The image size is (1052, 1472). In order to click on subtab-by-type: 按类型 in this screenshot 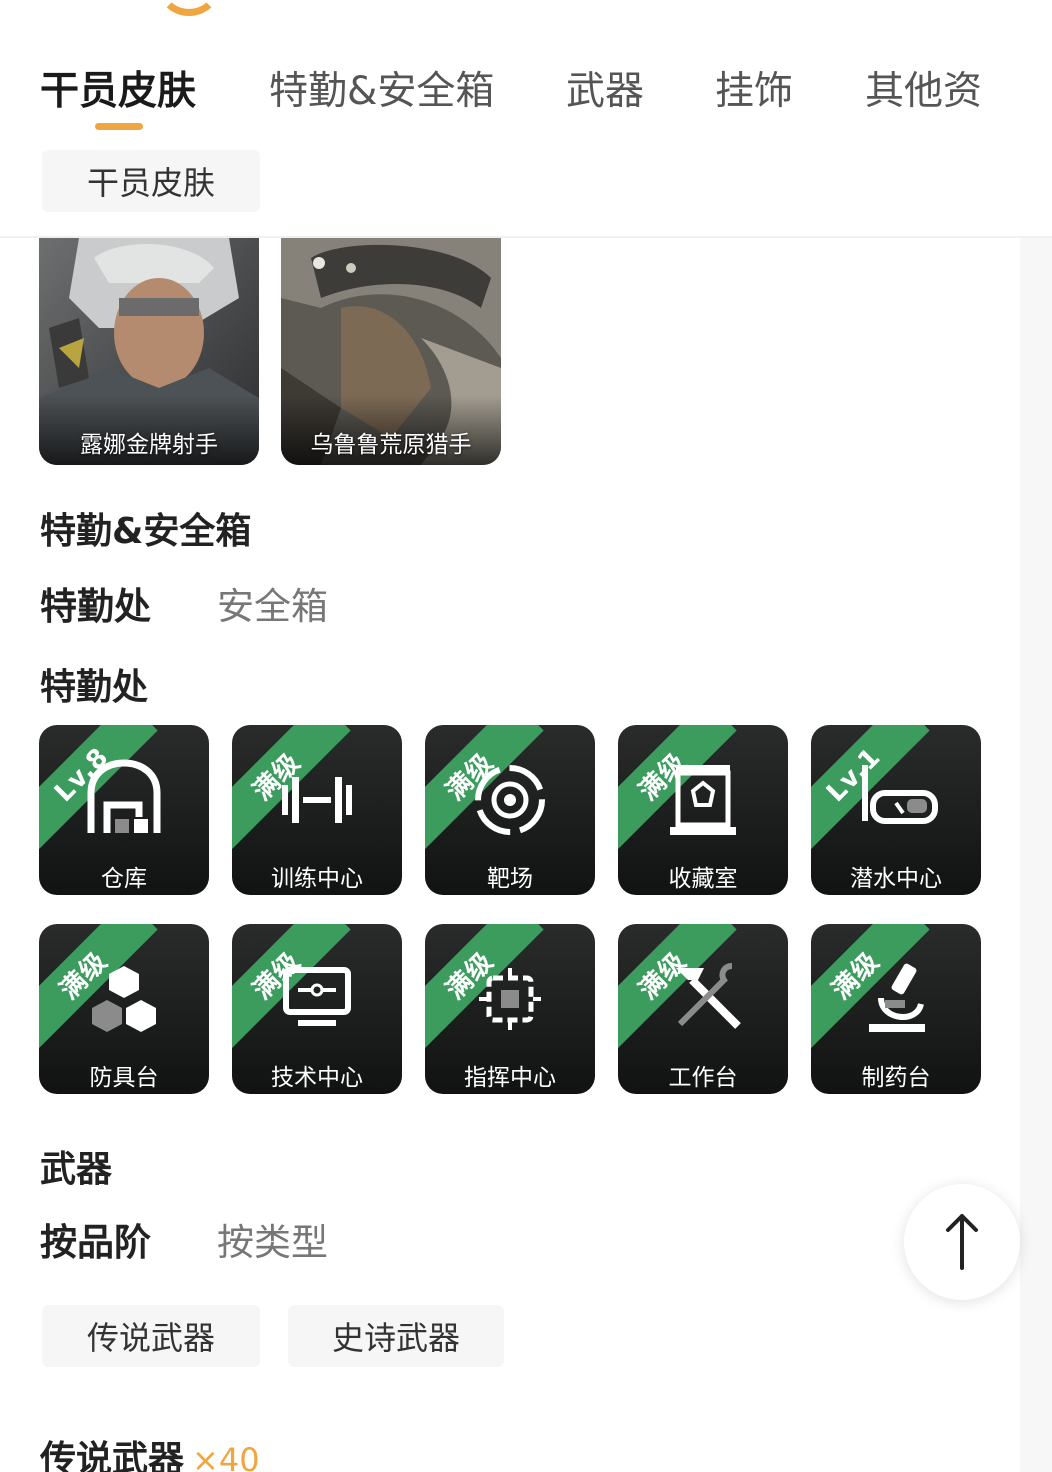, I will do `click(272, 1239)`.